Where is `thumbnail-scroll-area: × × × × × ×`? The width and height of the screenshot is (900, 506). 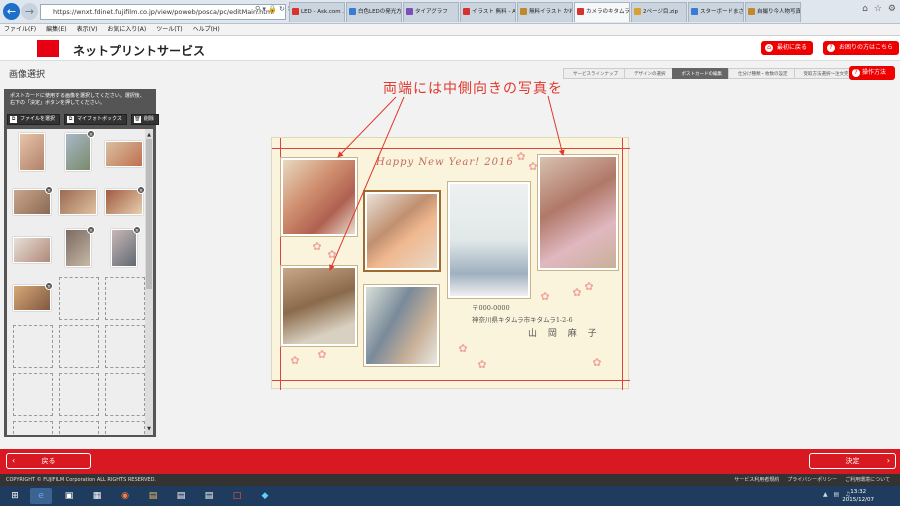
thumbnail-scroll-area: × × × × × × is located at coordinates (76, 282).